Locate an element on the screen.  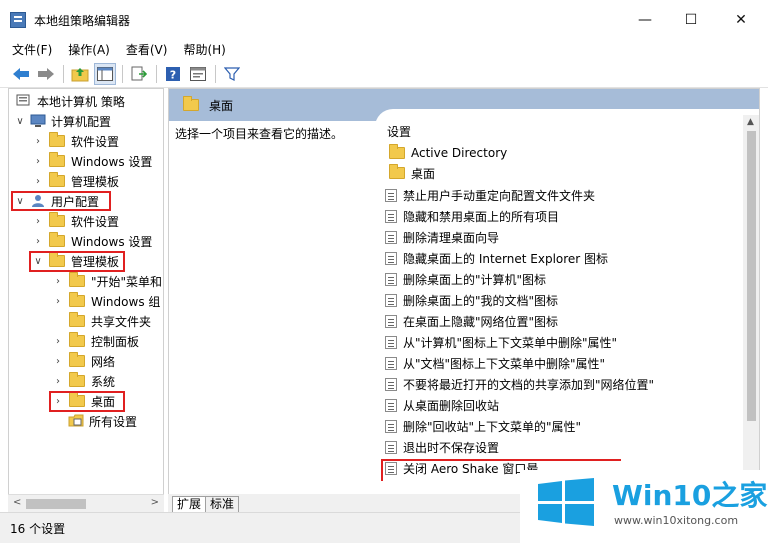
tree-label: 所有设置 is located at coordinates (113, 421).